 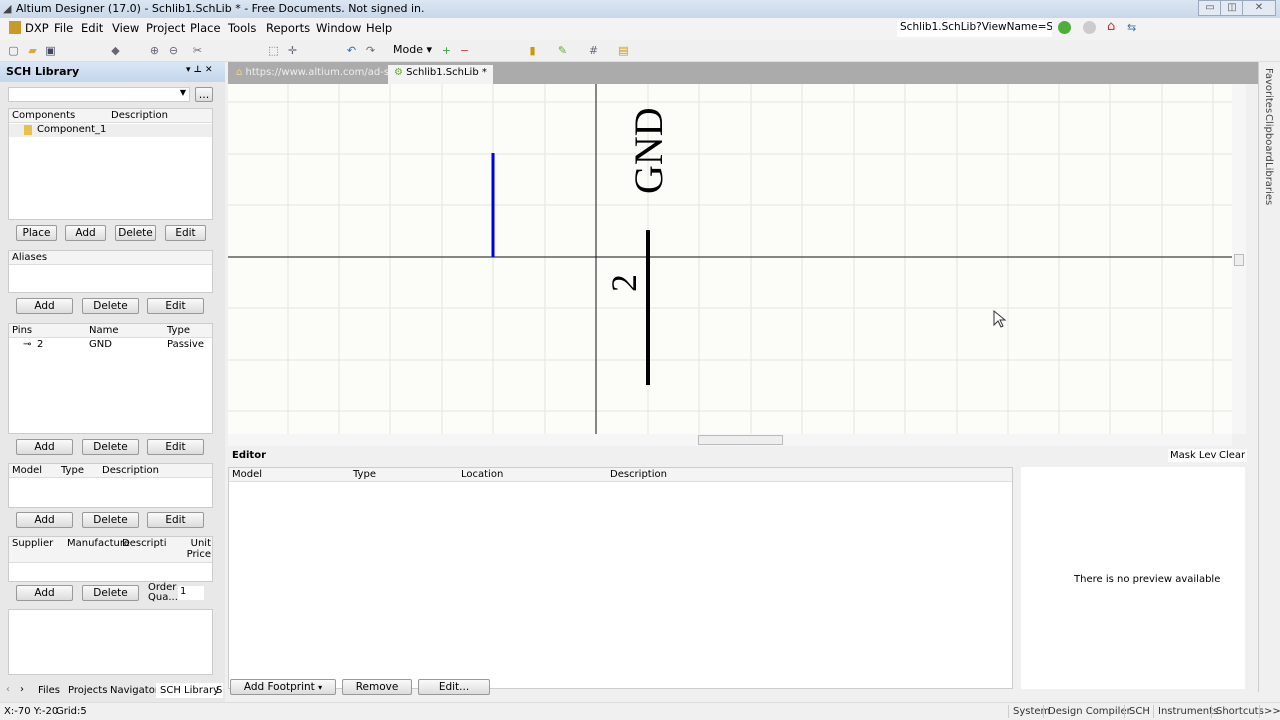 I want to click on place-button: Place, so click(x=36, y=233).